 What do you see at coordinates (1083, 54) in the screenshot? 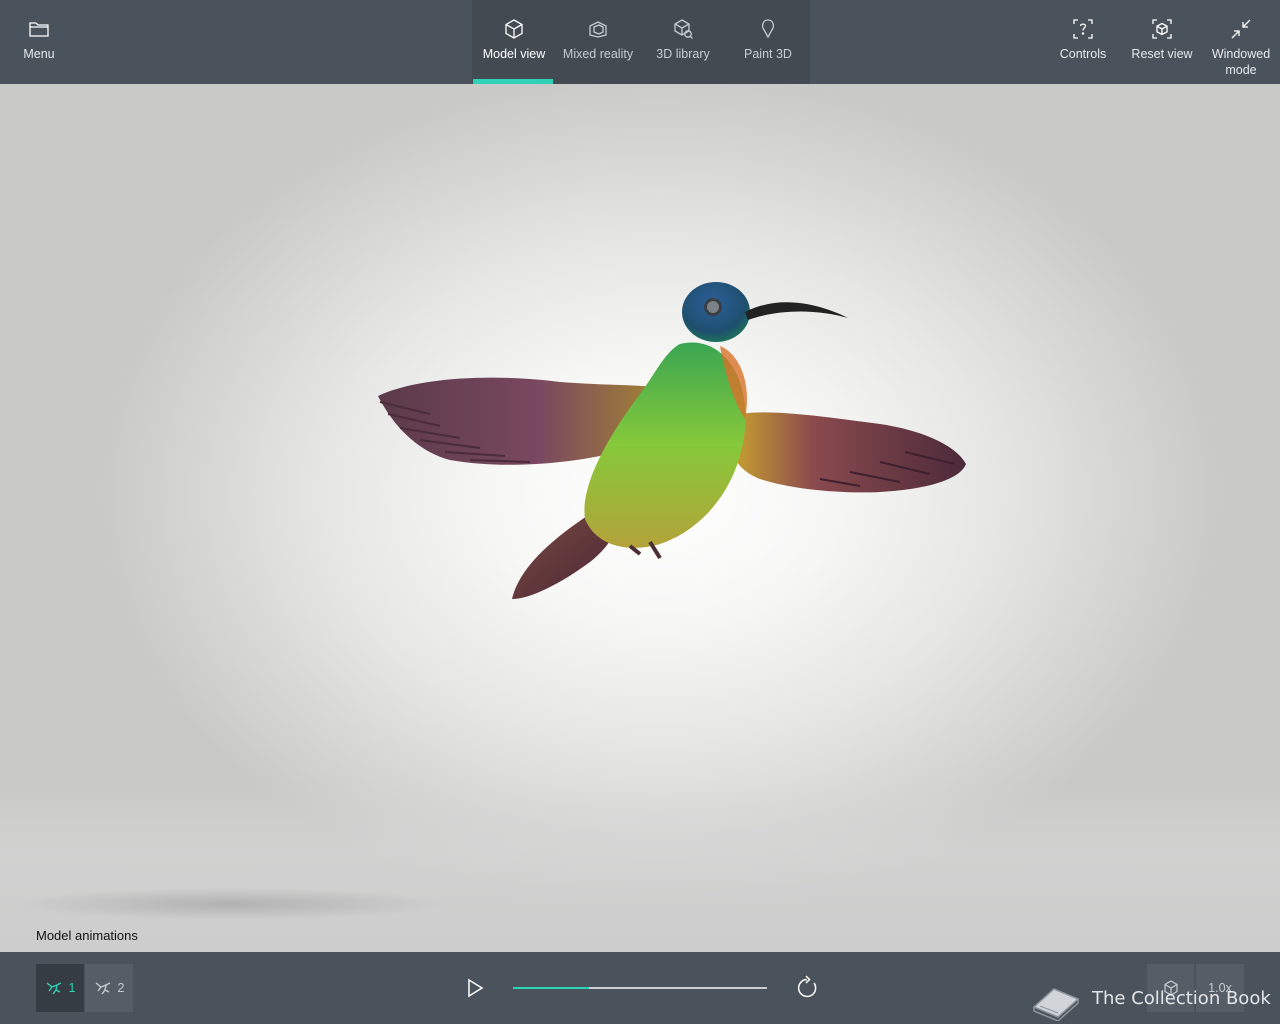
I see `controls-label: Controls` at bounding box center [1083, 54].